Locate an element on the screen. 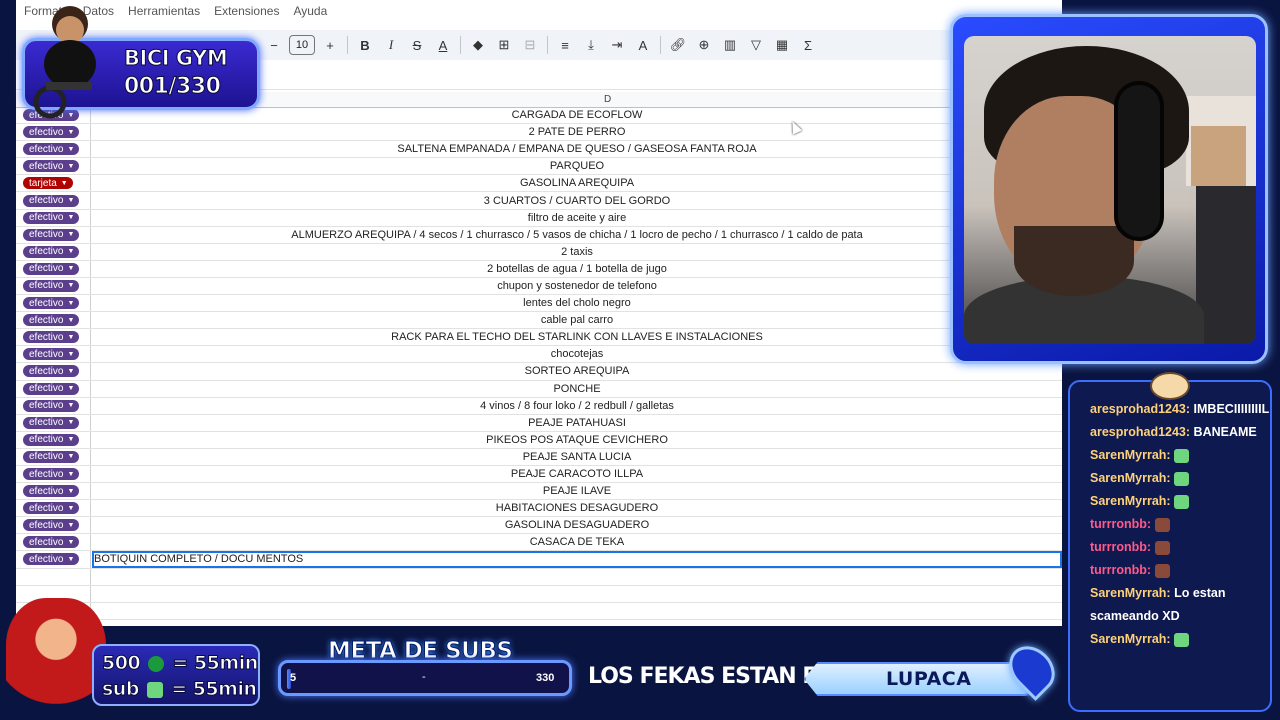 The image size is (1280, 720). insert-comment-icon: ⊕ is located at coordinates (704, 45).